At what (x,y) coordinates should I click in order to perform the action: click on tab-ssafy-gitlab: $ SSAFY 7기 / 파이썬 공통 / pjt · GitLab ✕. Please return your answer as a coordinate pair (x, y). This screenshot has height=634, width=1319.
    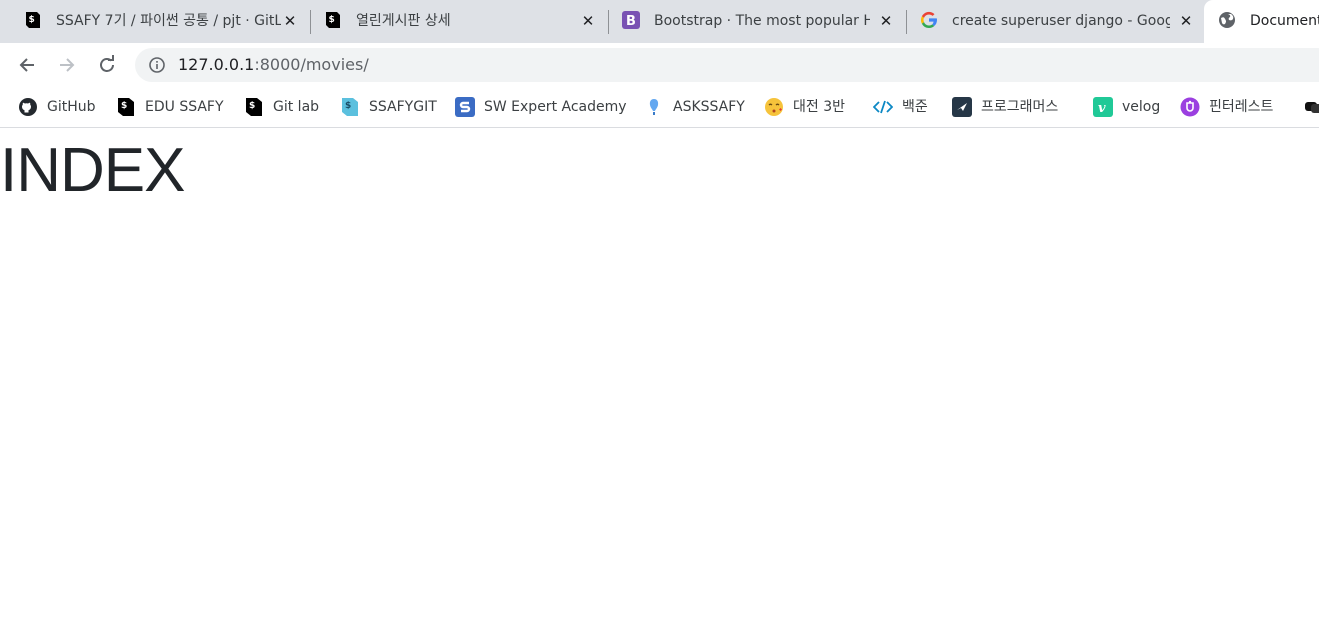
    Looking at the image, I should click on (160, 21).